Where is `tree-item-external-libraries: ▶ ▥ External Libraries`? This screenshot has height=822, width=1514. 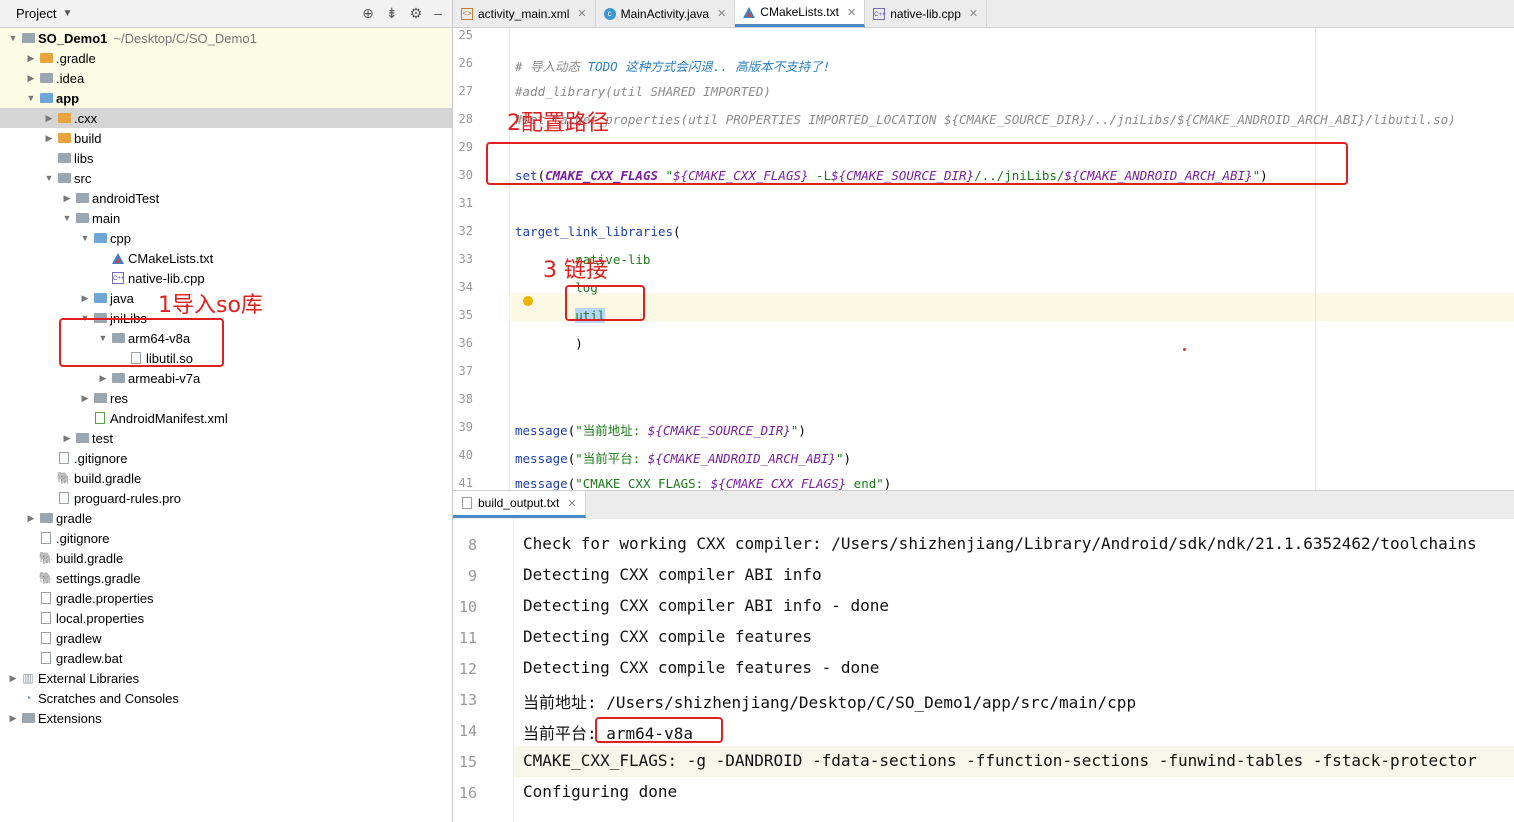
tree-item-external-libraries: ▶ ▥ External Libraries is located at coordinates (226, 678).